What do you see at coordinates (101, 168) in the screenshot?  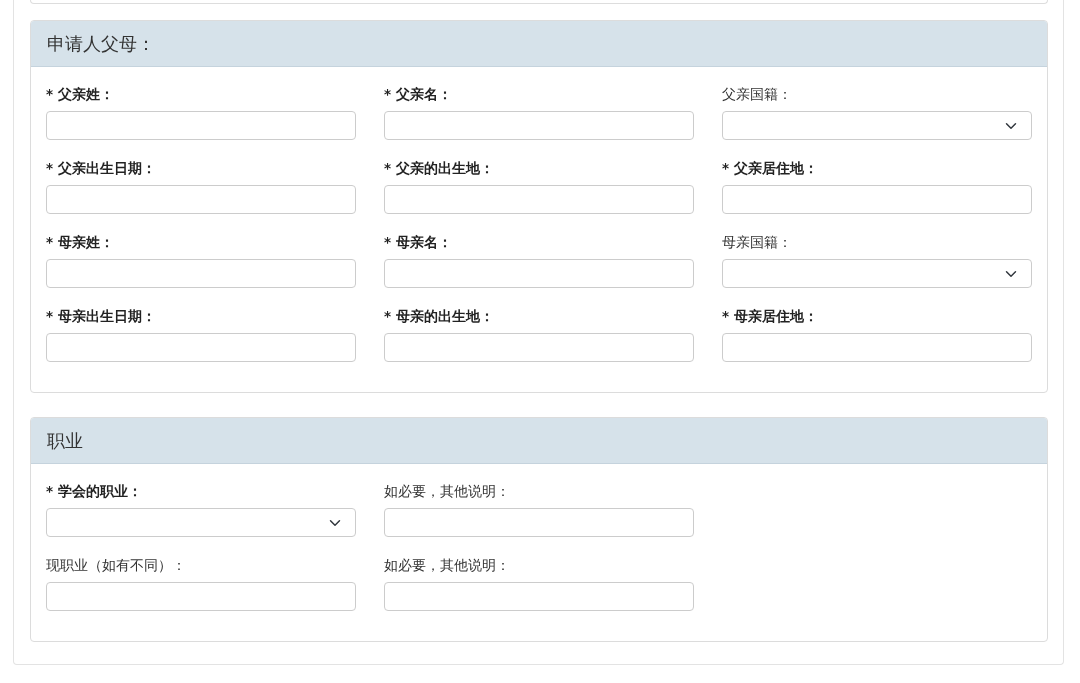 I see `field-label: * 父亲出生日期：` at bounding box center [101, 168].